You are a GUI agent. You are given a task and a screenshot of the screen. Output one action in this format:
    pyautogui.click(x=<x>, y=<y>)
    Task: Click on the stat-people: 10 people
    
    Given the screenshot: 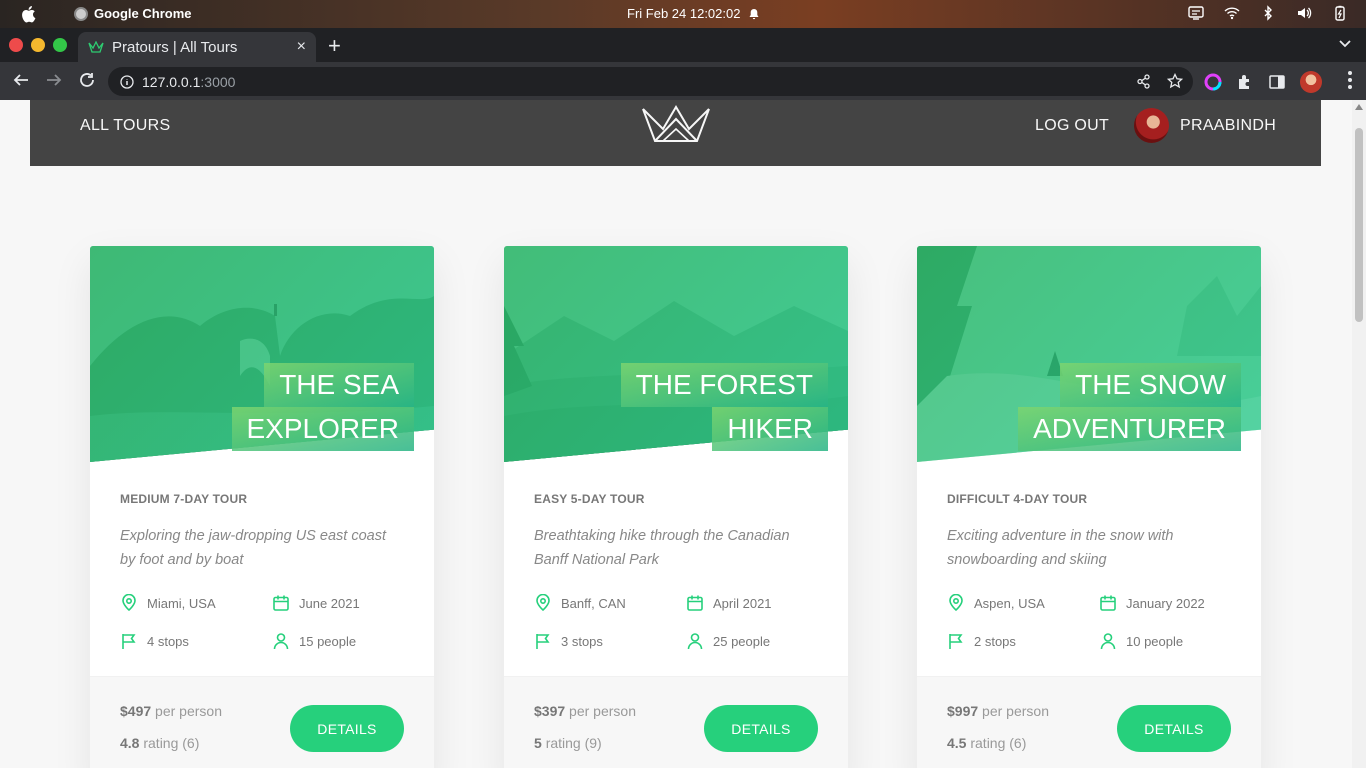 What is the action you would take?
    pyautogui.click(x=1169, y=641)
    